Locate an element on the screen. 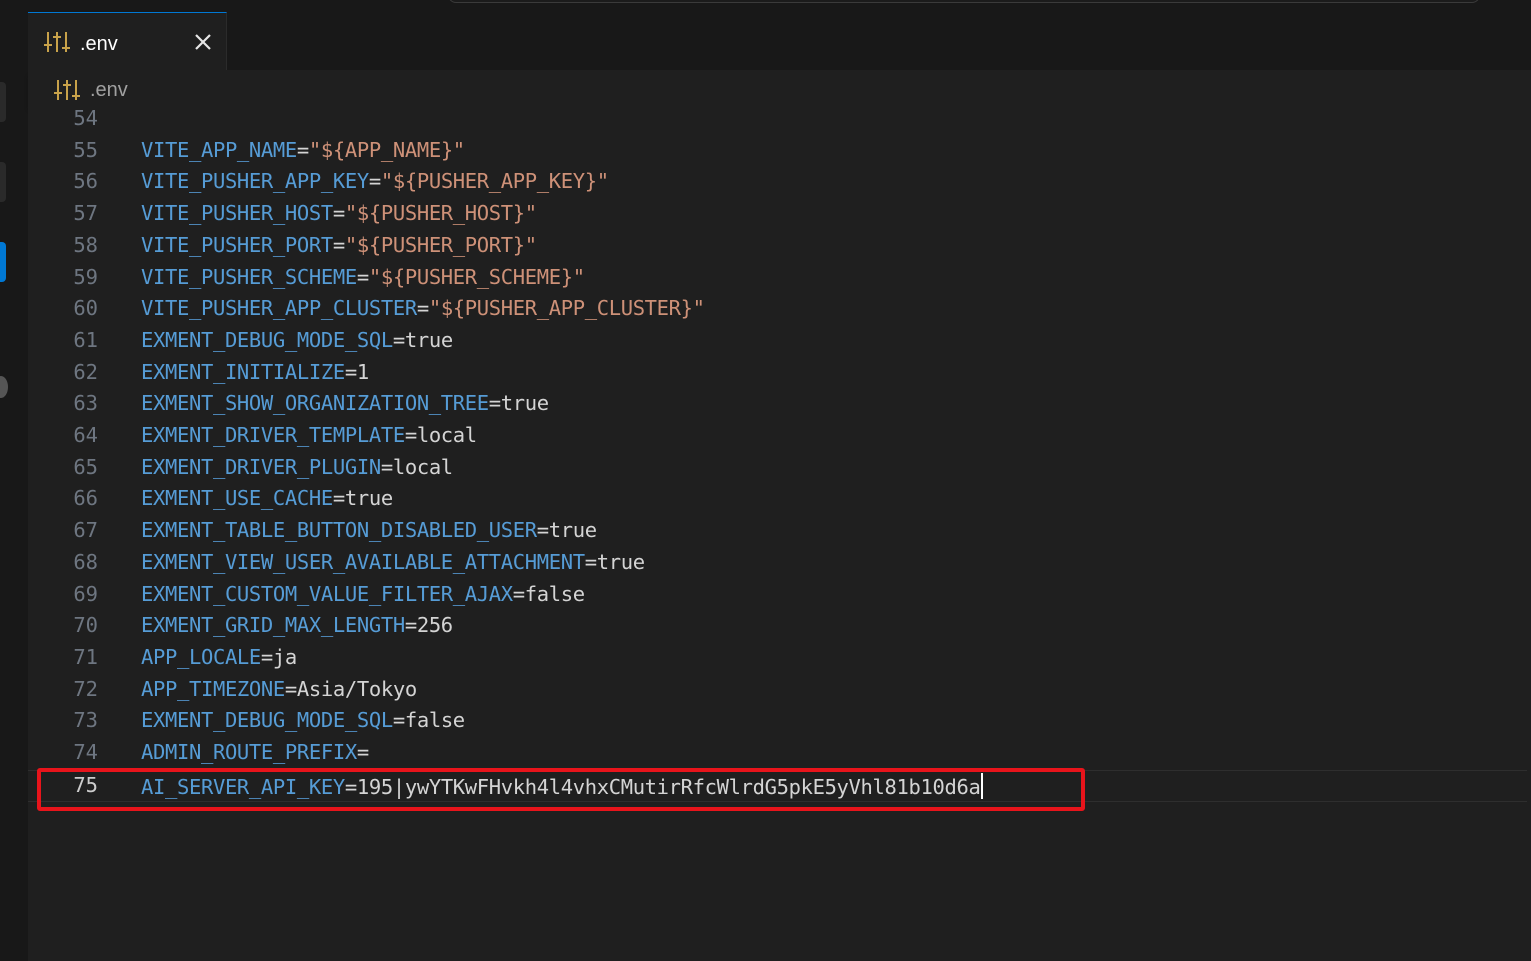  line-number: 57 is located at coordinates (85, 213).